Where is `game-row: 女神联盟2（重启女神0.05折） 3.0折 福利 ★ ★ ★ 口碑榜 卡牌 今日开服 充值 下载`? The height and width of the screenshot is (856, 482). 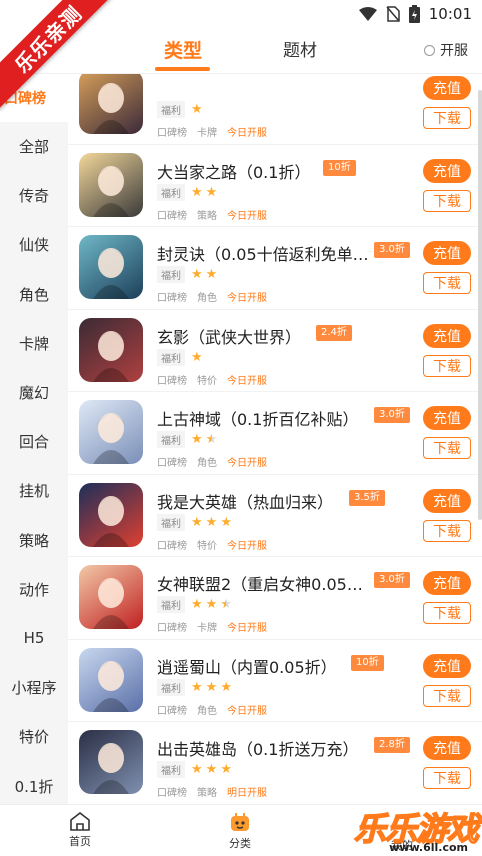
game-row: 女神联盟2（重启女神0.05折） 3.0折 福利 ★ ★ ★ 口碑榜 卡牌 今日开服 充值 下载 is located at coordinates (275, 598).